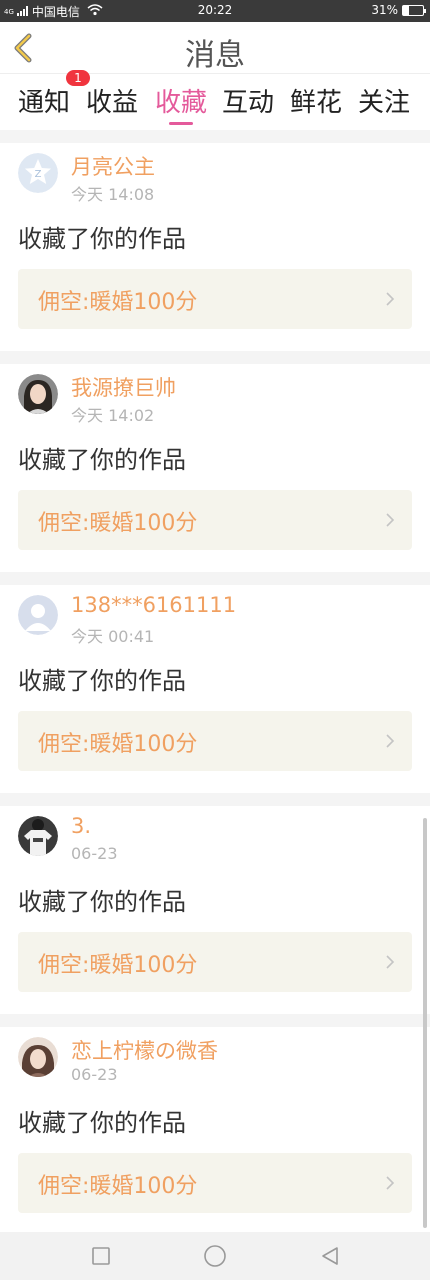  I want to click on username: 3., so click(81, 826).